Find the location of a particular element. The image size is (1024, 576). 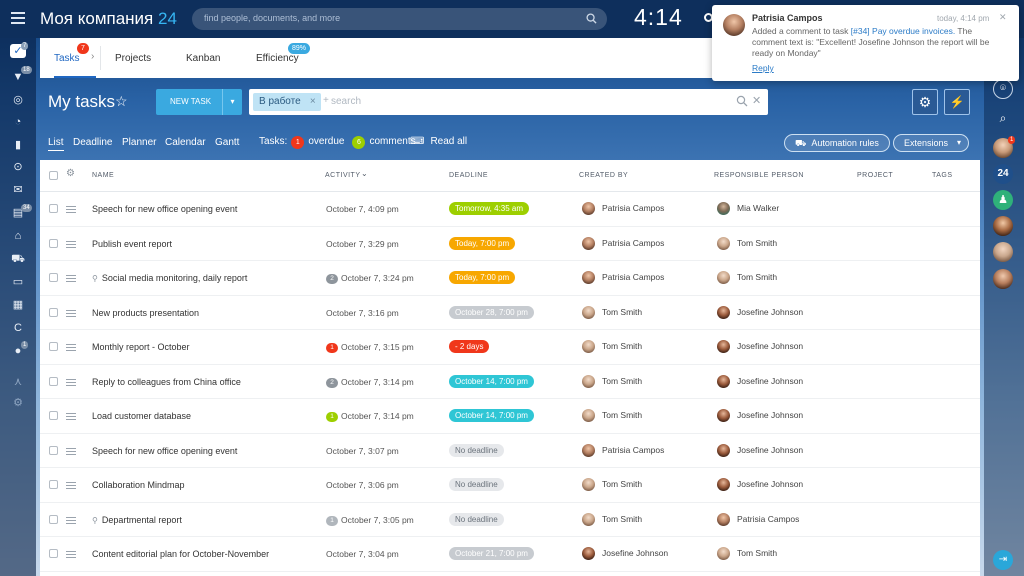

view-list: List is located at coordinates (56, 144).